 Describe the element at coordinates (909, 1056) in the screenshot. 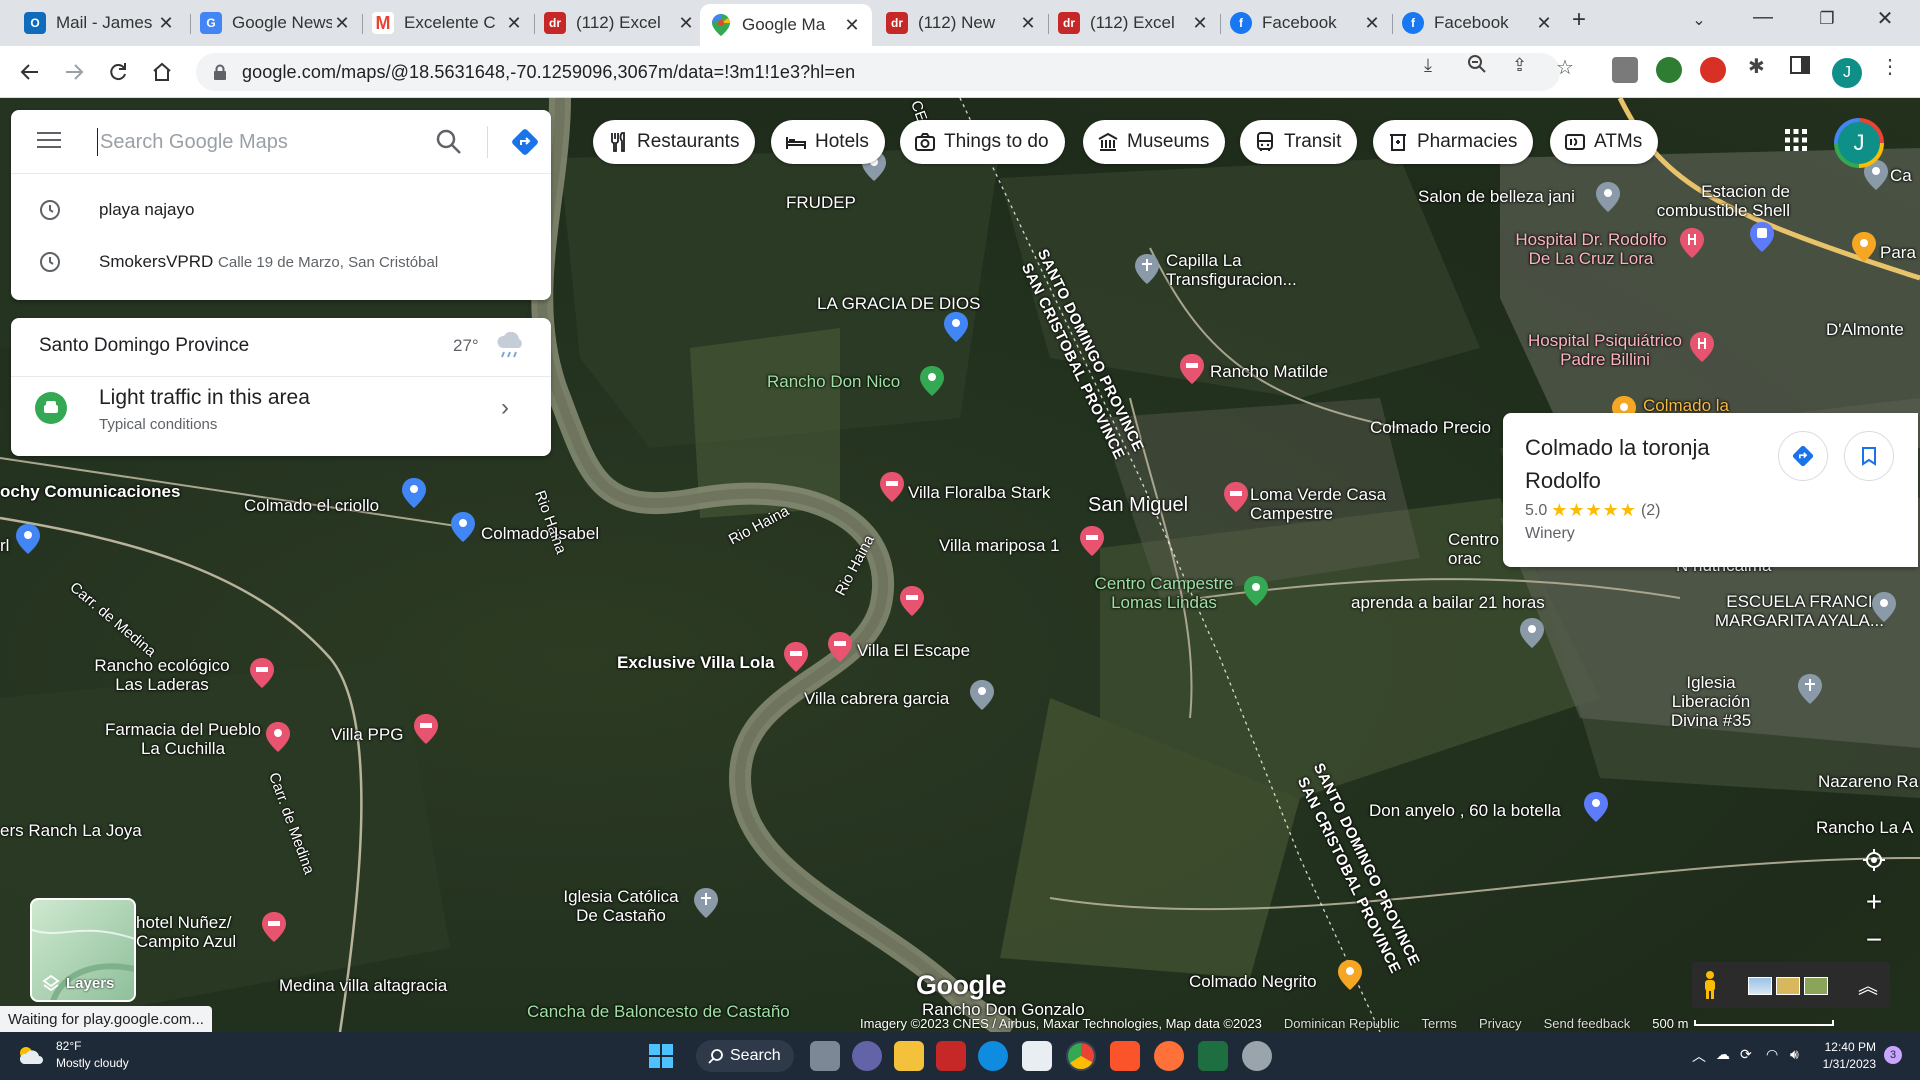

I see `file-explorer-icon` at that location.